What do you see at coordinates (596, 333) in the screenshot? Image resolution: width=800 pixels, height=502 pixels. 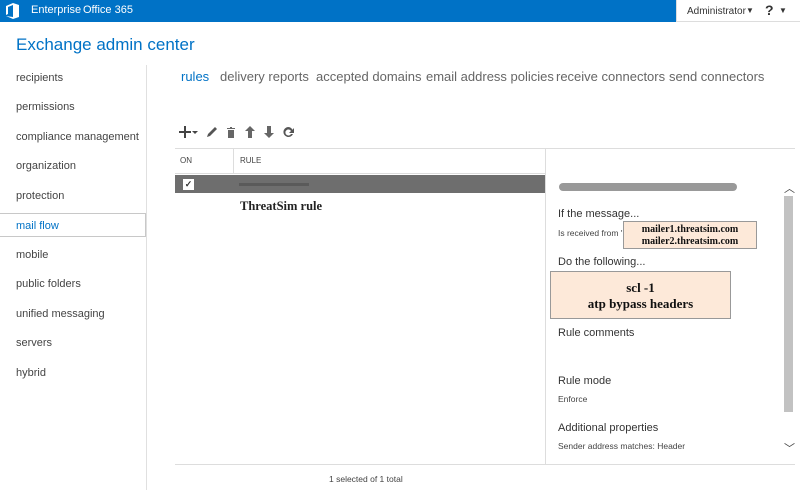 I see `comments-heading: Rule comments` at bounding box center [596, 333].